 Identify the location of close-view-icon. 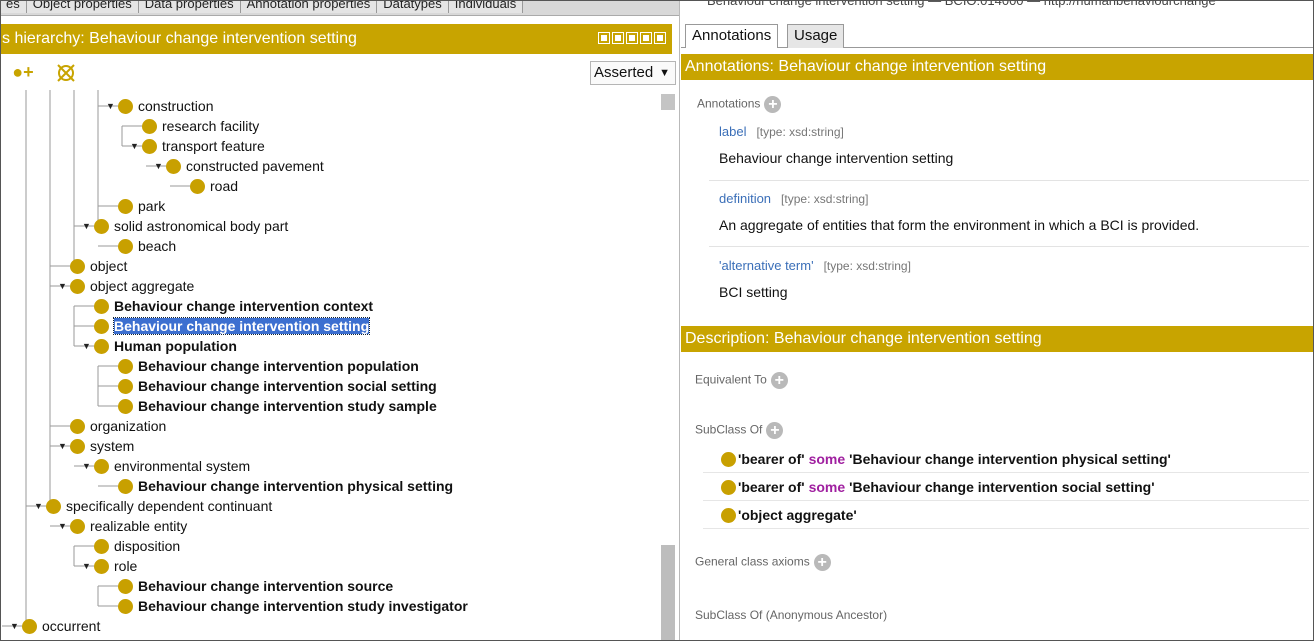
(660, 38).